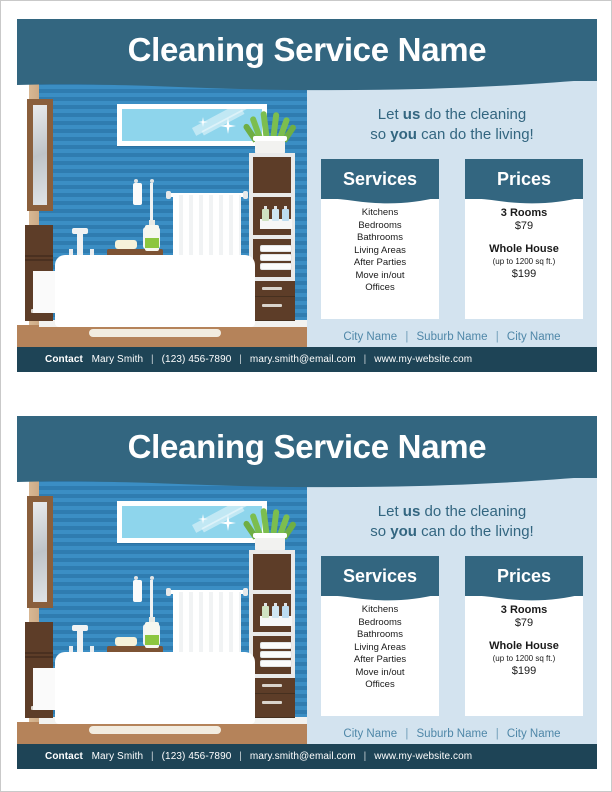 The image size is (612, 792). Describe the element at coordinates (155, 688) in the screenshot. I see `bathtub` at that location.